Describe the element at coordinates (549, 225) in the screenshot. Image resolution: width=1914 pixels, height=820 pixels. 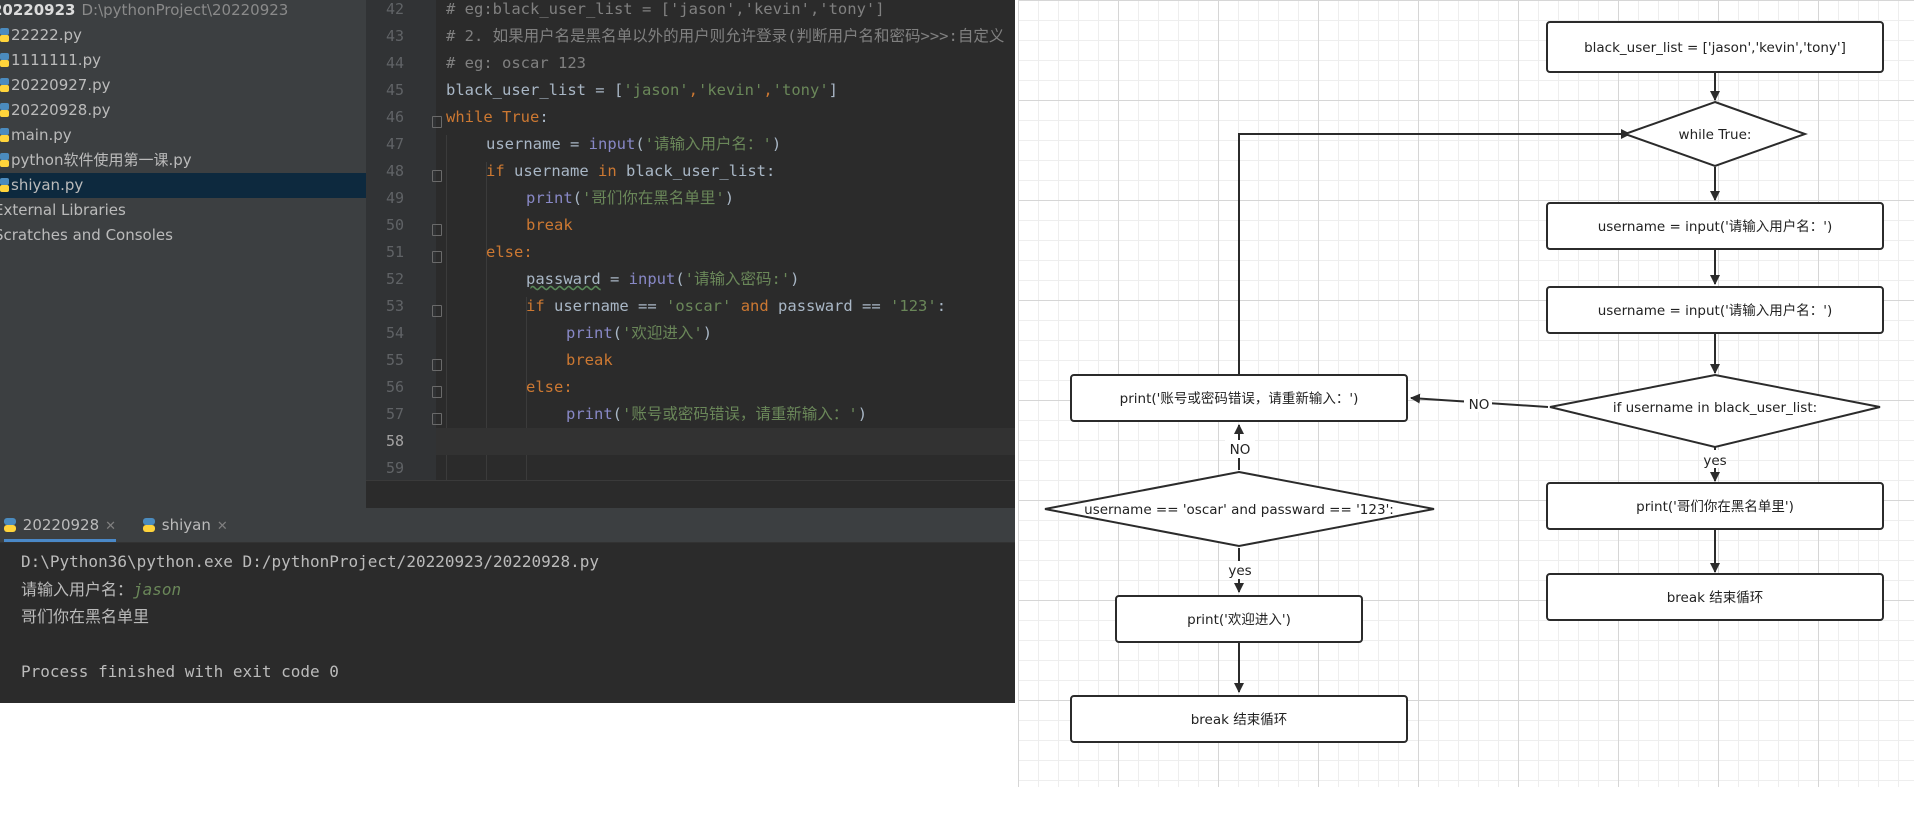
I see `code-line-50: break` at that location.